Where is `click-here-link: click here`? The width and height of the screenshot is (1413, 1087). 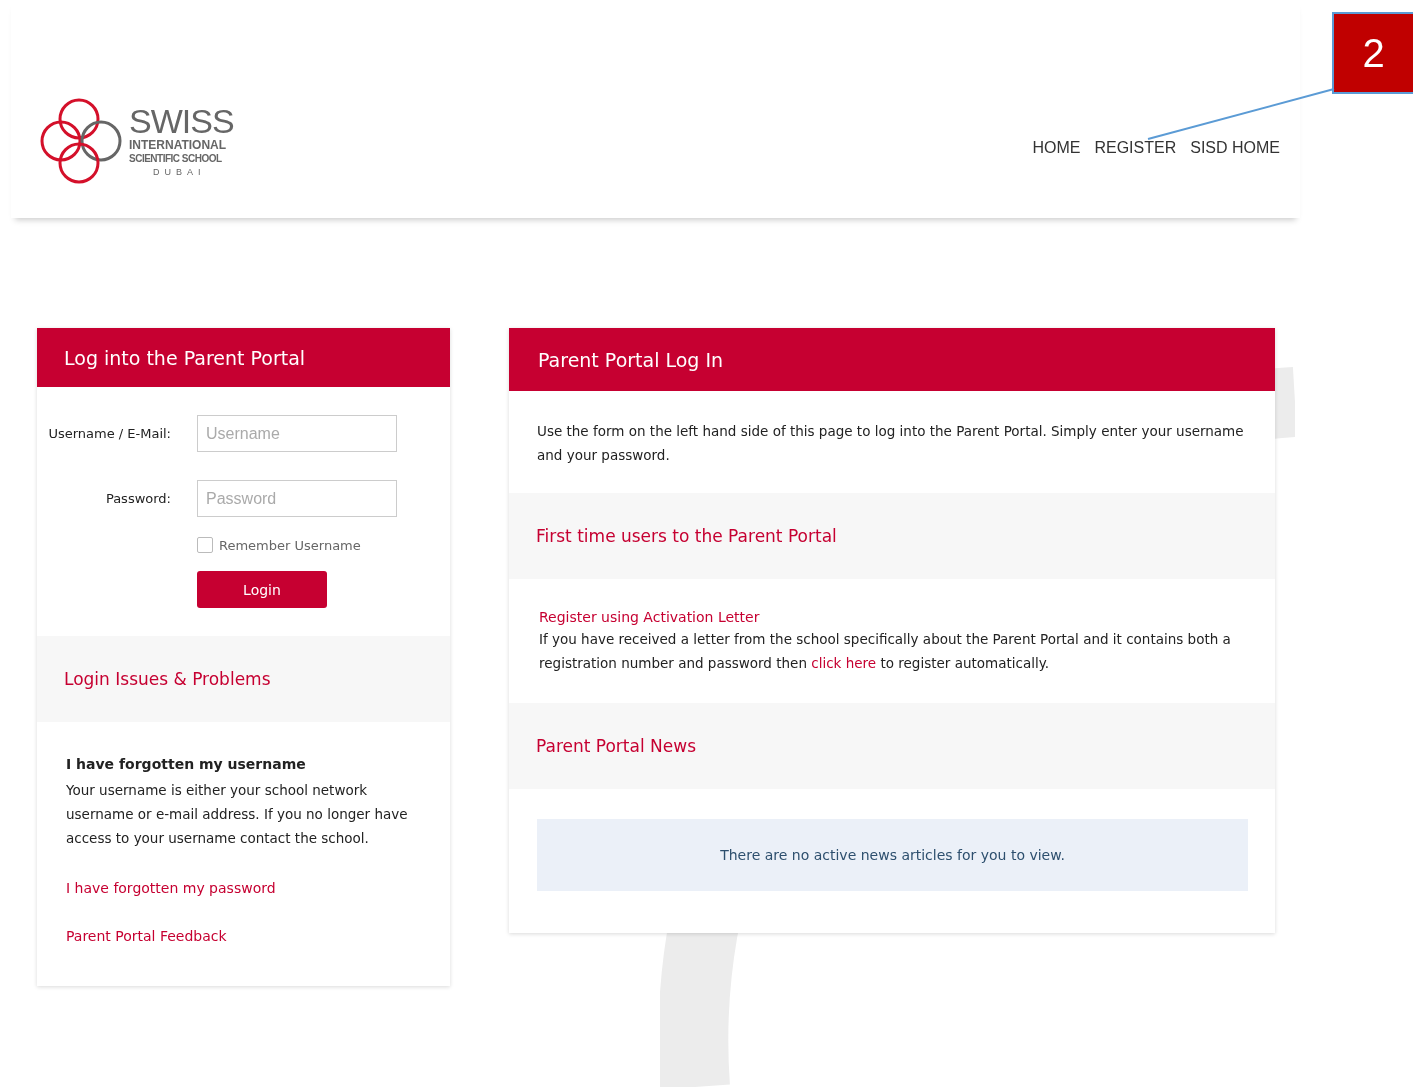 click-here-link: click here is located at coordinates (844, 663).